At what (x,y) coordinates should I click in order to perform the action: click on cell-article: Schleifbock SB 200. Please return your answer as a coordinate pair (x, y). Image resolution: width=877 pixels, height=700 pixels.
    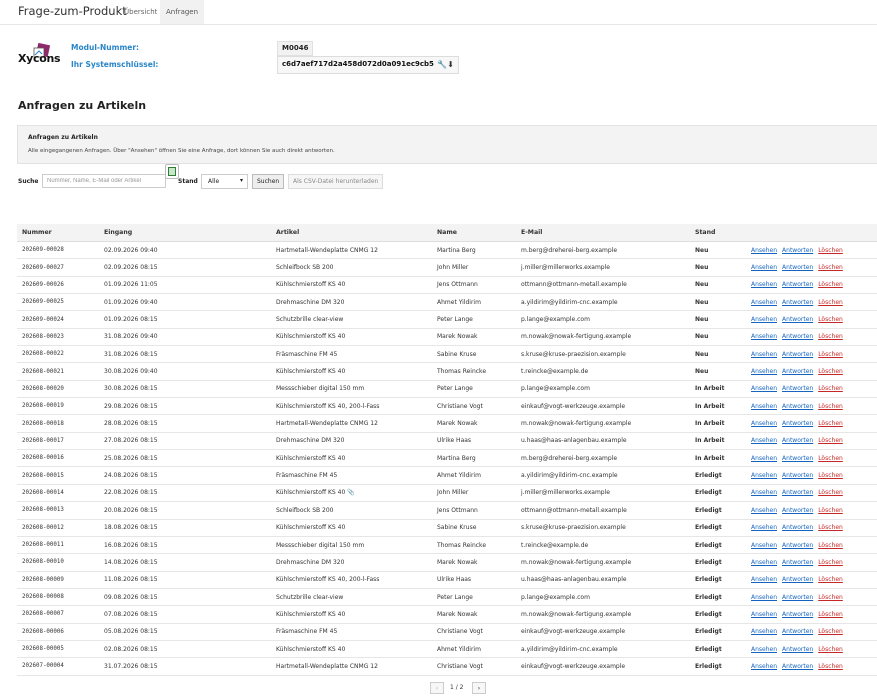
    Looking at the image, I should click on (351, 510).